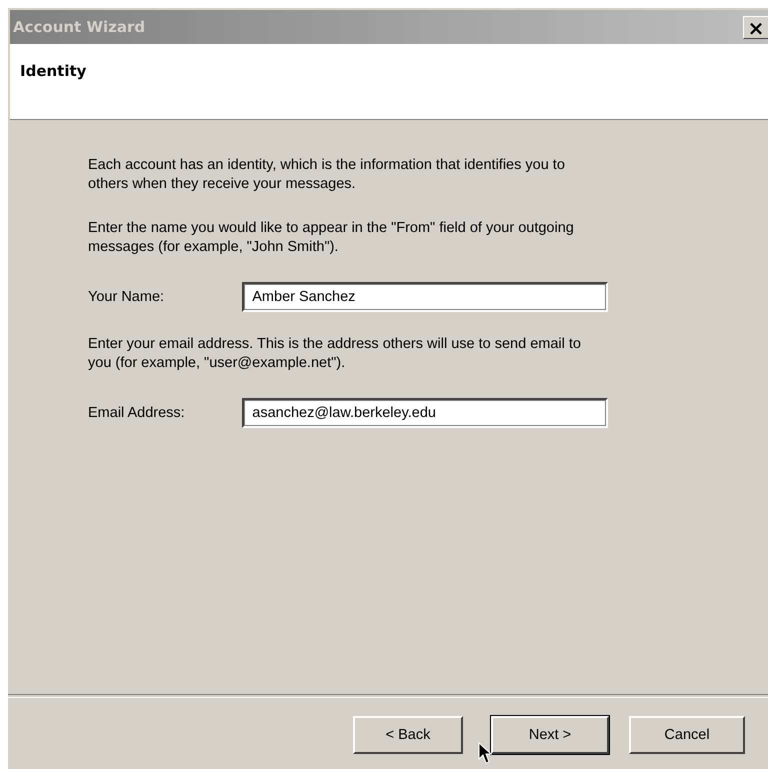 The height and width of the screenshot is (769, 768). I want to click on wizard-button: < Back, so click(408, 735).